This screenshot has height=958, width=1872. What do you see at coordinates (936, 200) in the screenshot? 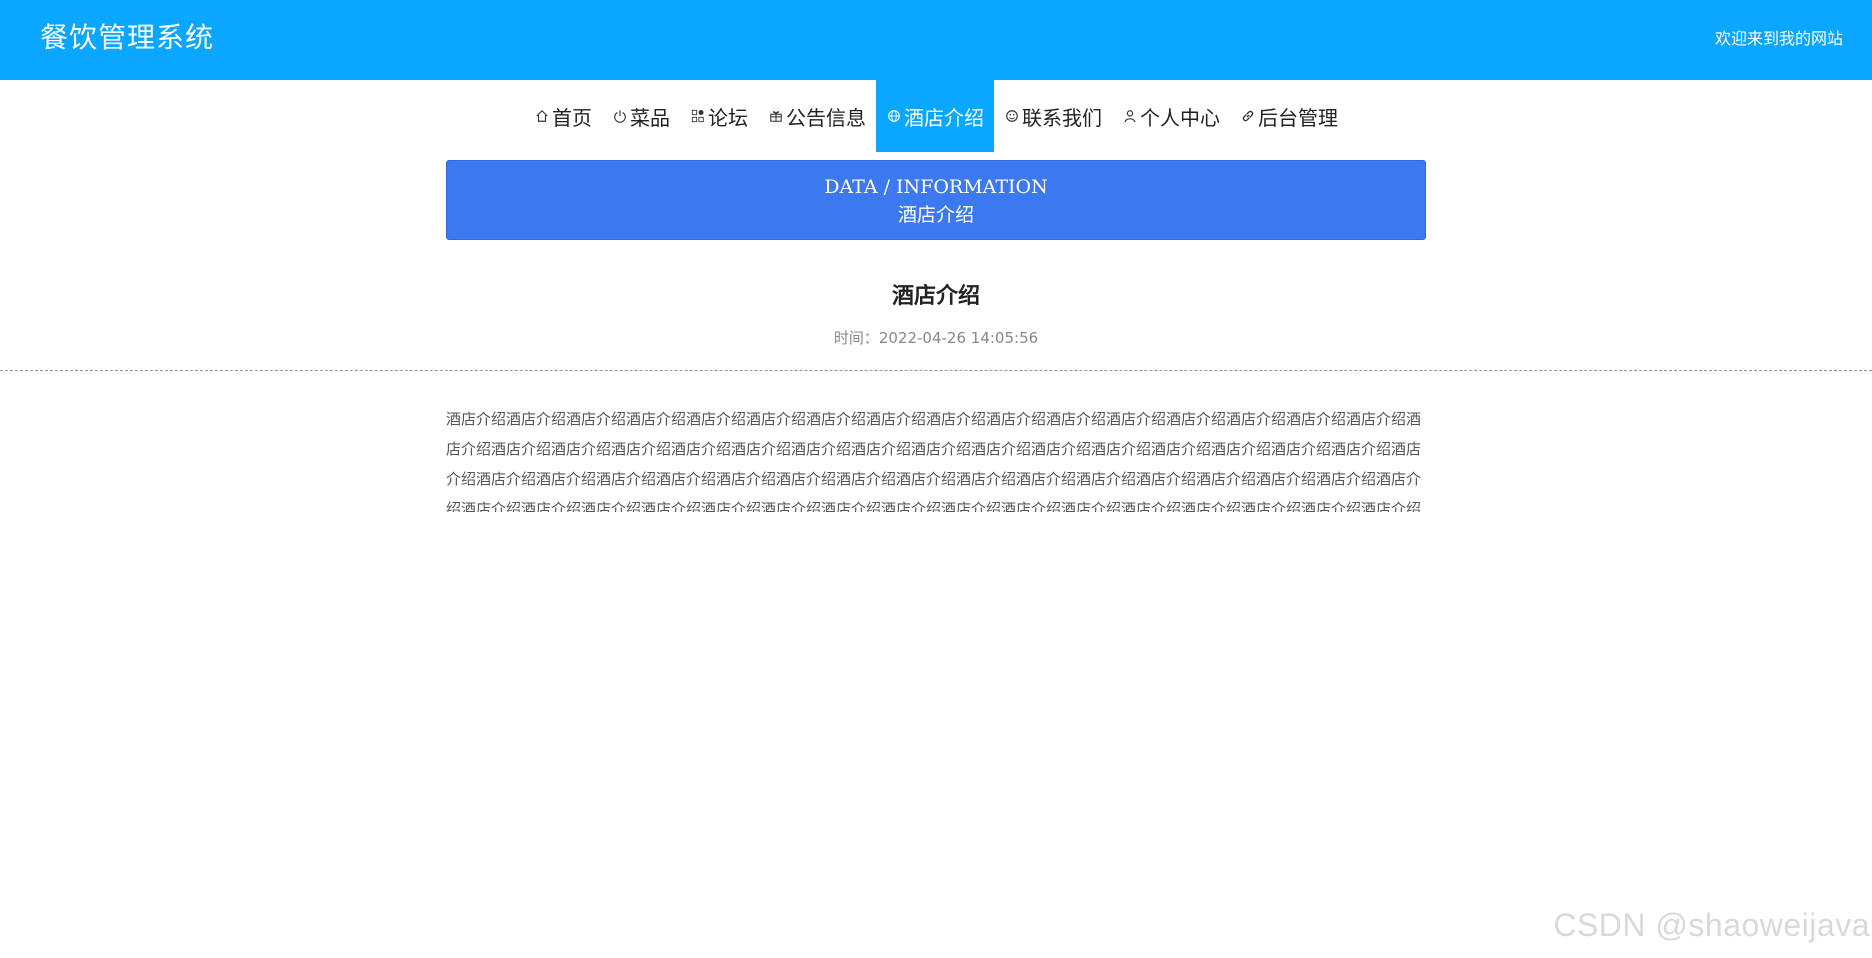
I see `section-banner: DATA / INFORMATION 酒店介绍` at bounding box center [936, 200].